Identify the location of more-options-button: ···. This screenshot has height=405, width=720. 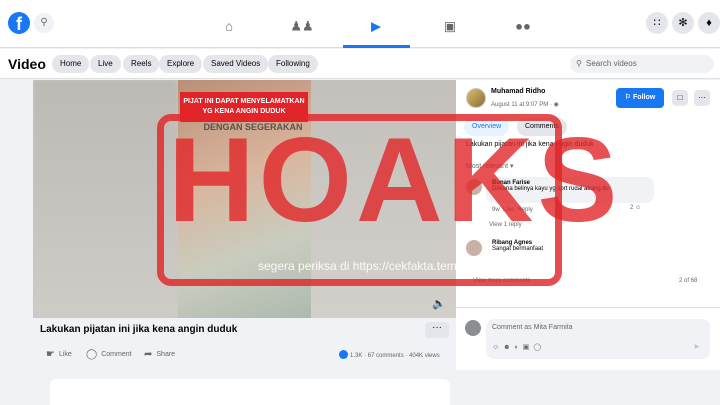
(437, 330).